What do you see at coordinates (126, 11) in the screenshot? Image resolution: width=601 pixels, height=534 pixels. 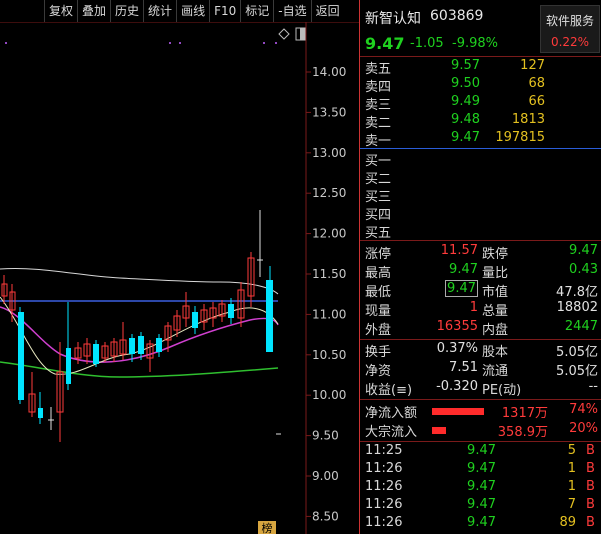 I see `toolbar-button-history: 历史` at bounding box center [126, 11].